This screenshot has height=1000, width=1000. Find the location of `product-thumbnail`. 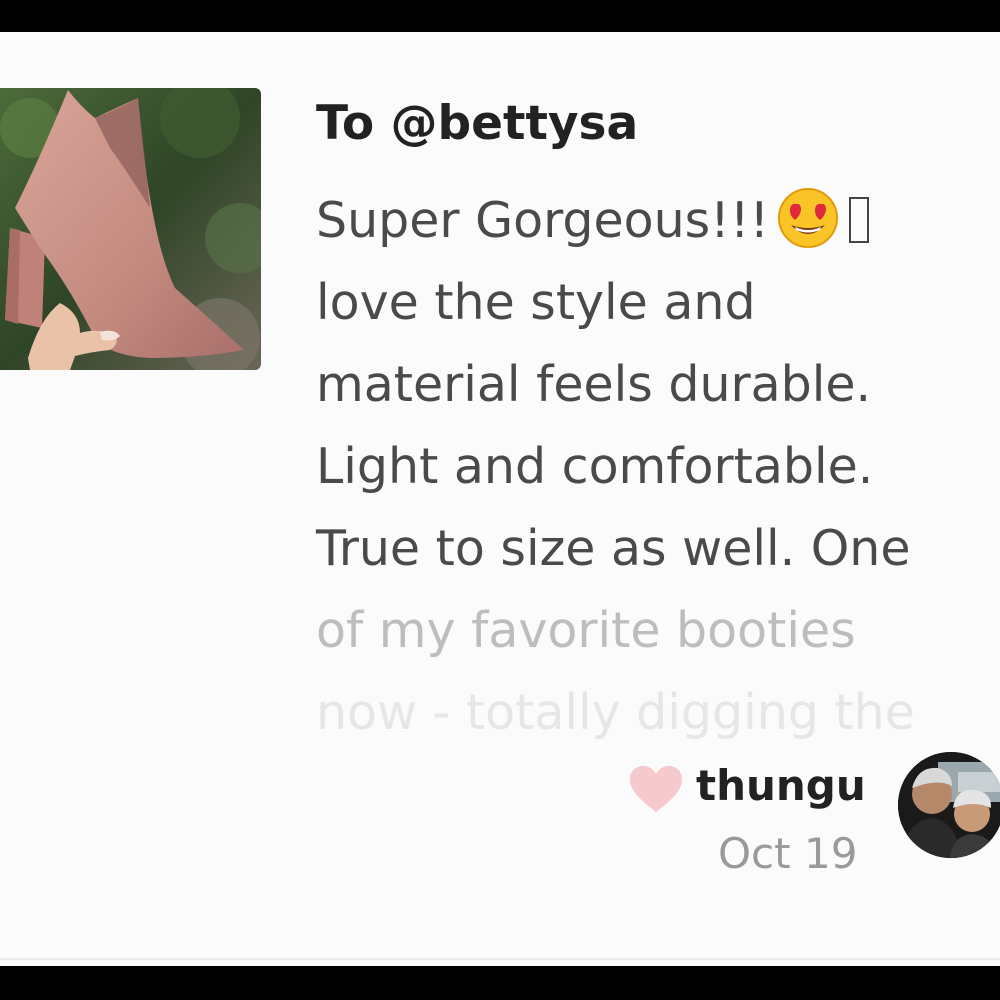

product-thumbnail is located at coordinates (130, 229).